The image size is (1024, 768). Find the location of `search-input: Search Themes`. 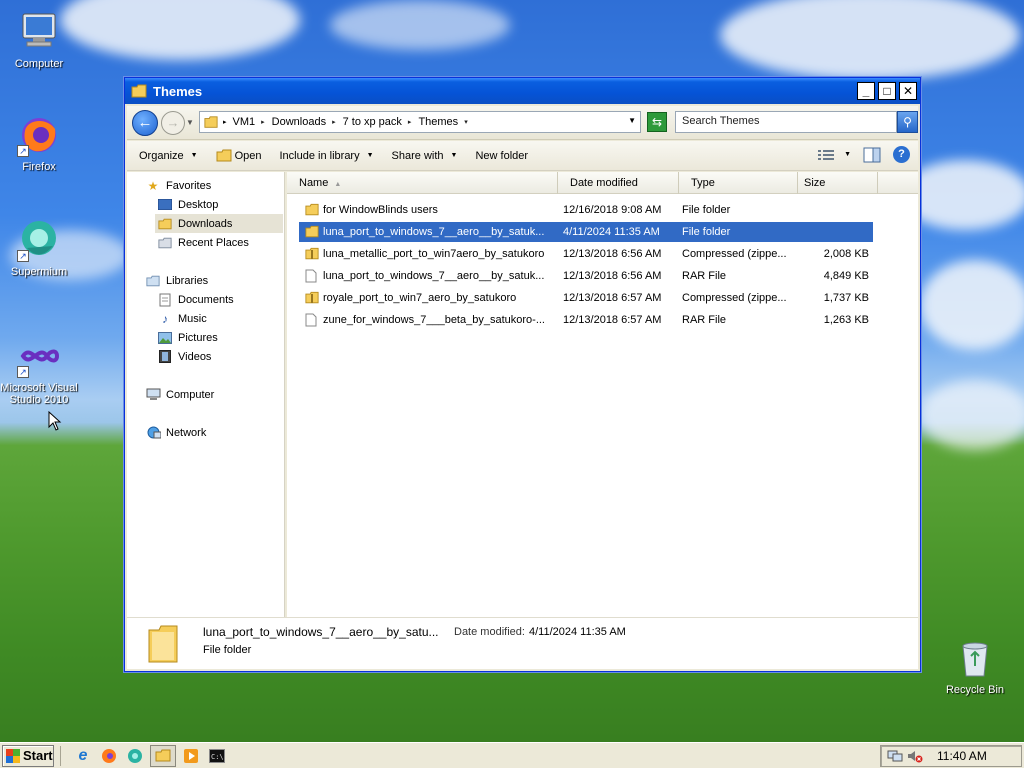

search-input: Search Themes is located at coordinates (786, 122).